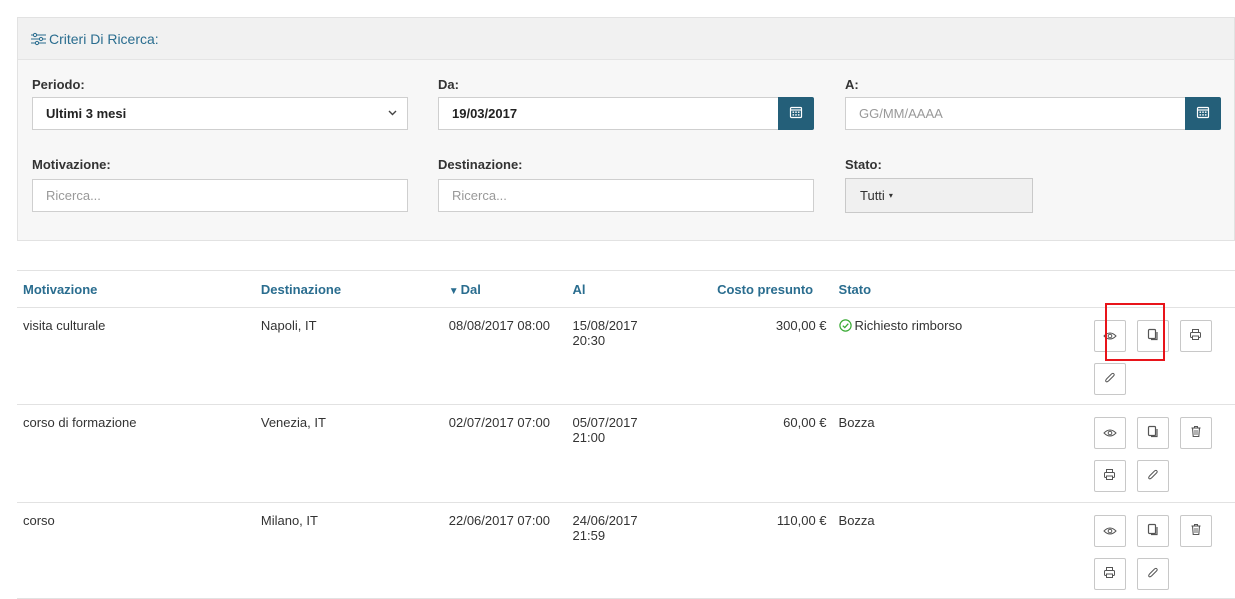  I want to click on da-calendar-button, so click(796, 113).